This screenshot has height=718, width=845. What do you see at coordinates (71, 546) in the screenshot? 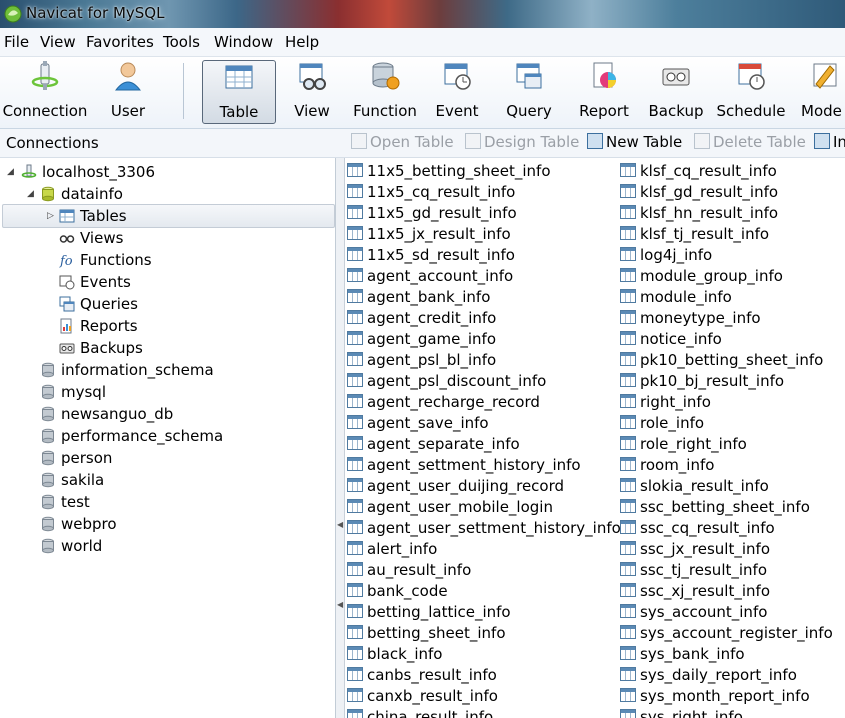
I see `tree-db-world: world` at bounding box center [71, 546].